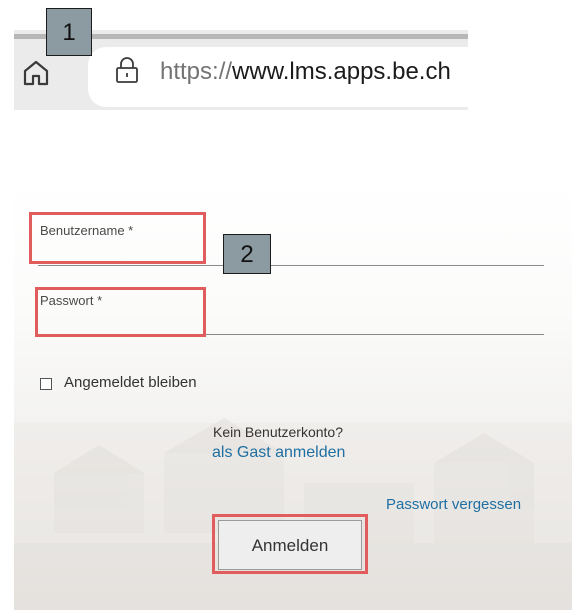  Describe the element at coordinates (46, 384) in the screenshot. I see `remember-checkbox` at that location.